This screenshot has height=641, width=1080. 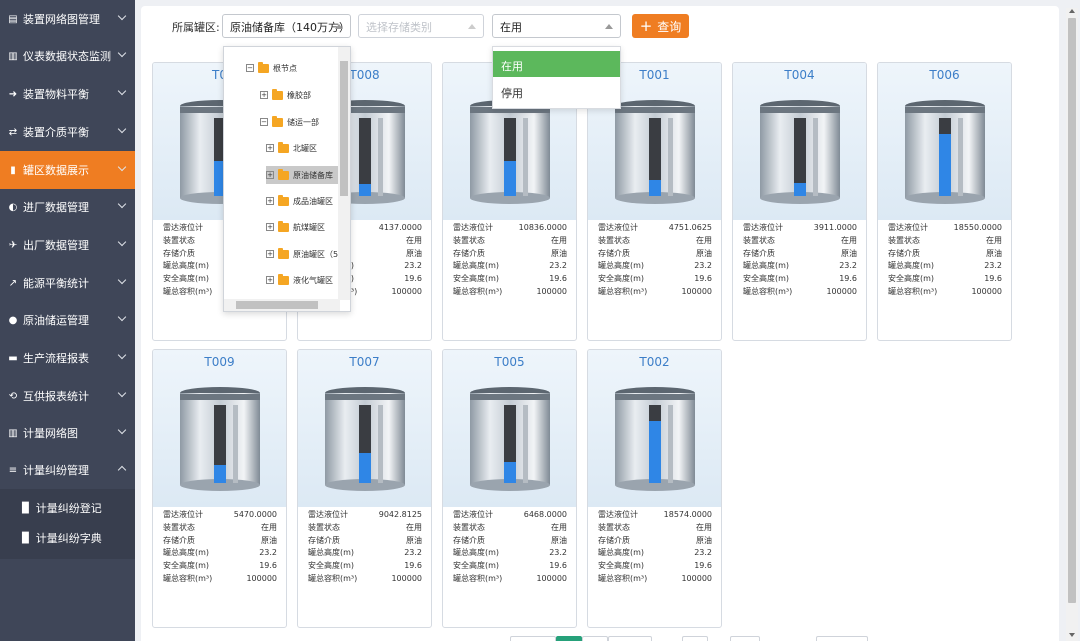 I want to click on tree-node: + 原油罐区（5, so click(x=302, y=254).